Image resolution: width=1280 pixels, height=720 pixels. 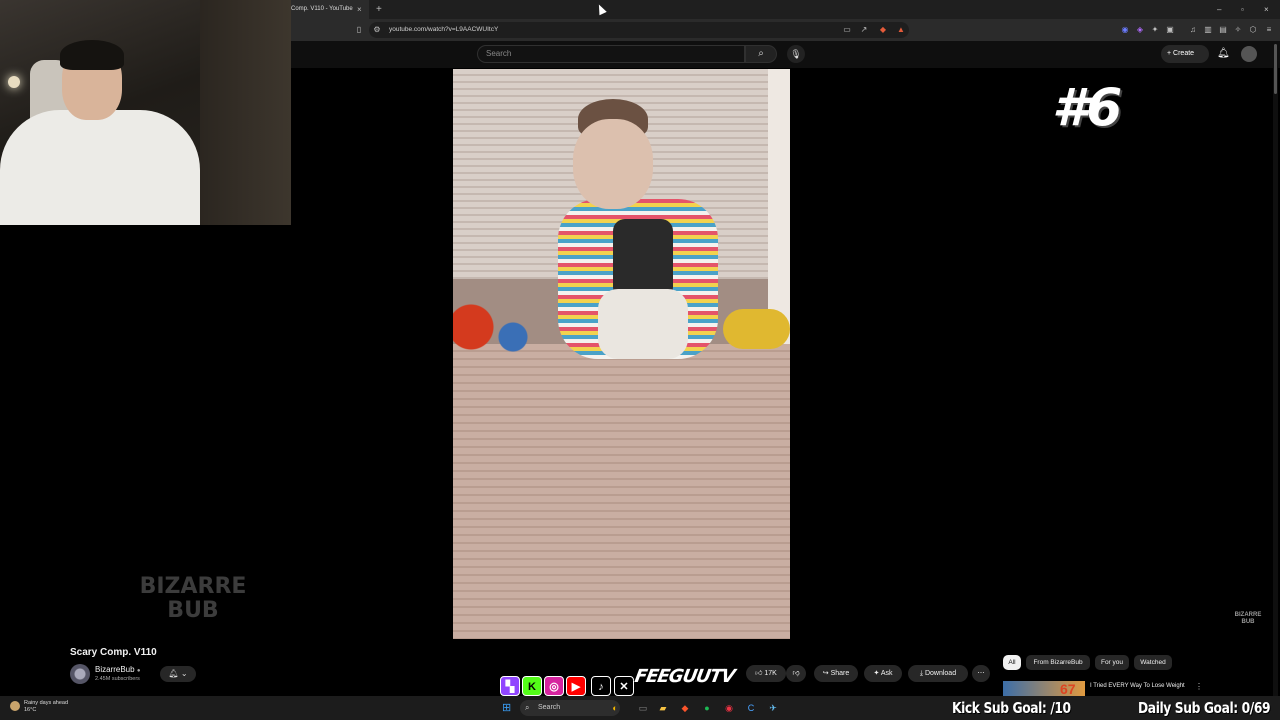 What do you see at coordinates (773, 708) in the screenshot?
I see `steam-icon: ✈` at bounding box center [773, 708].